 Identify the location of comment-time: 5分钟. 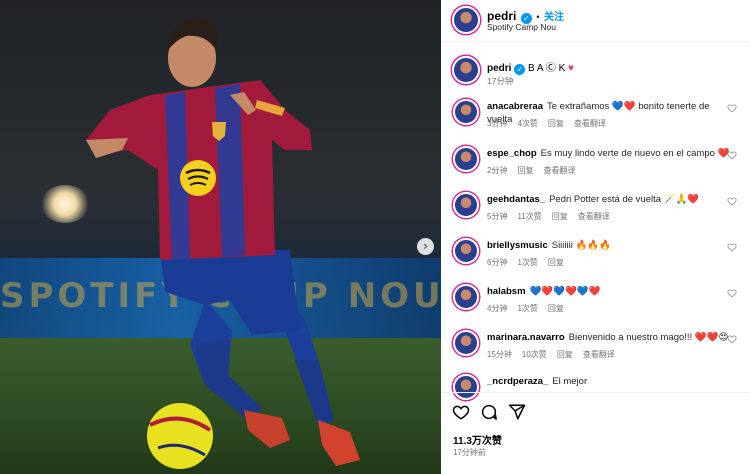
(497, 216).